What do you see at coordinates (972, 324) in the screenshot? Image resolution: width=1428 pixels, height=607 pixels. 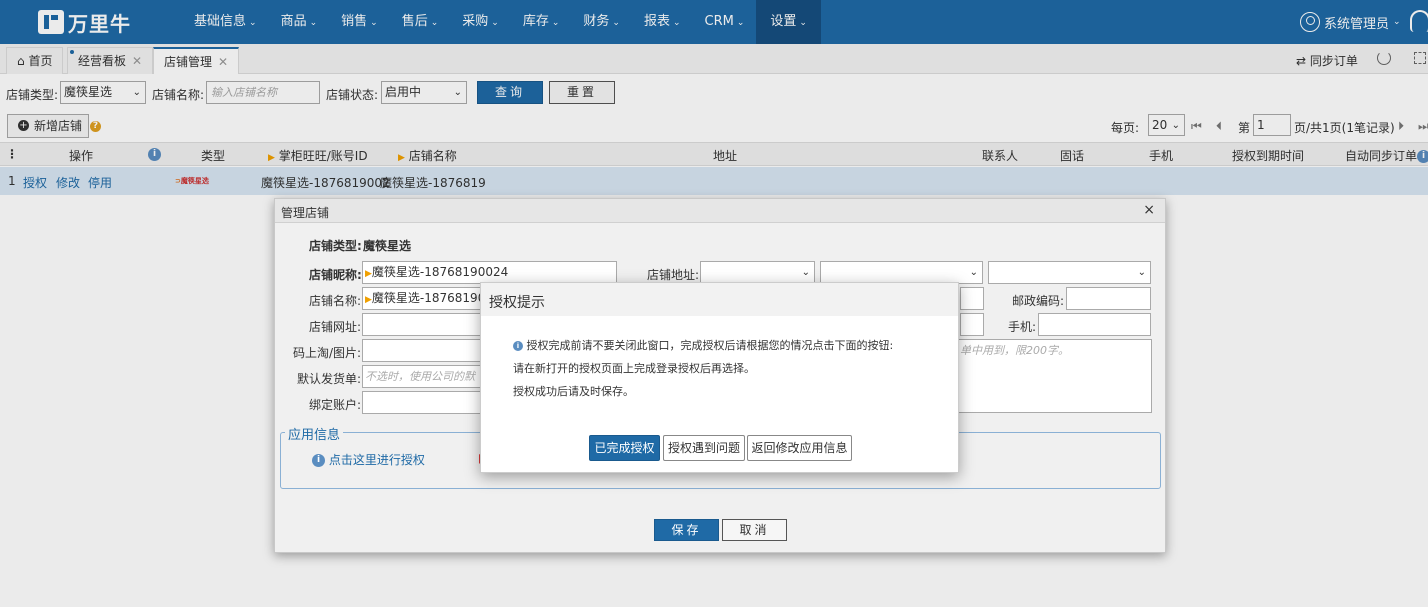 I see `phone-input` at bounding box center [972, 324].